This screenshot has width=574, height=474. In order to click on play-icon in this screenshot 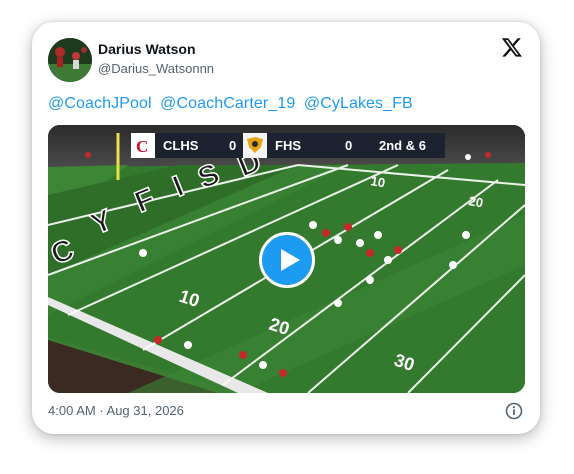, I will do `click(290, 260)`.